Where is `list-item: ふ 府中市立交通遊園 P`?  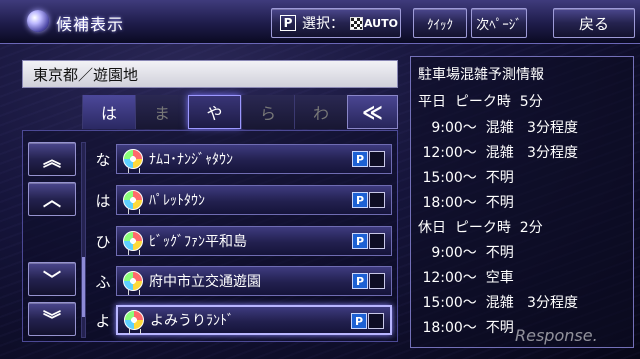
list-item: ふ 府中市立交通遊園 P is located at coordinates (243, 281).